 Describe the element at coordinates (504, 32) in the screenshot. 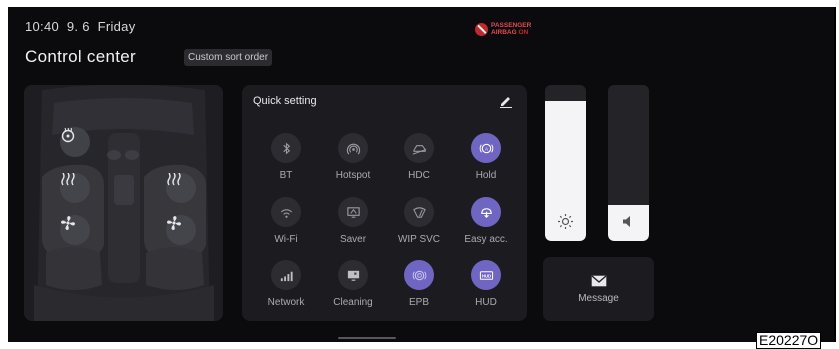

I see `airbag-line2: AIRBAG` at that location.